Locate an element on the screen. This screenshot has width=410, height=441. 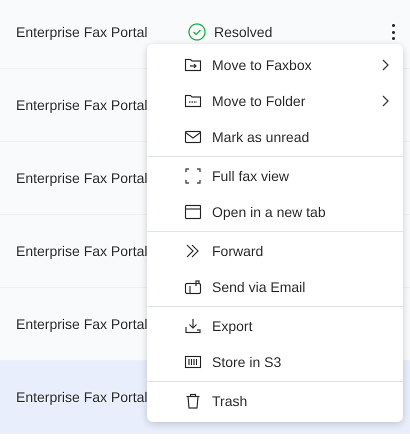
download-icon is located at coordinates (193, 326).